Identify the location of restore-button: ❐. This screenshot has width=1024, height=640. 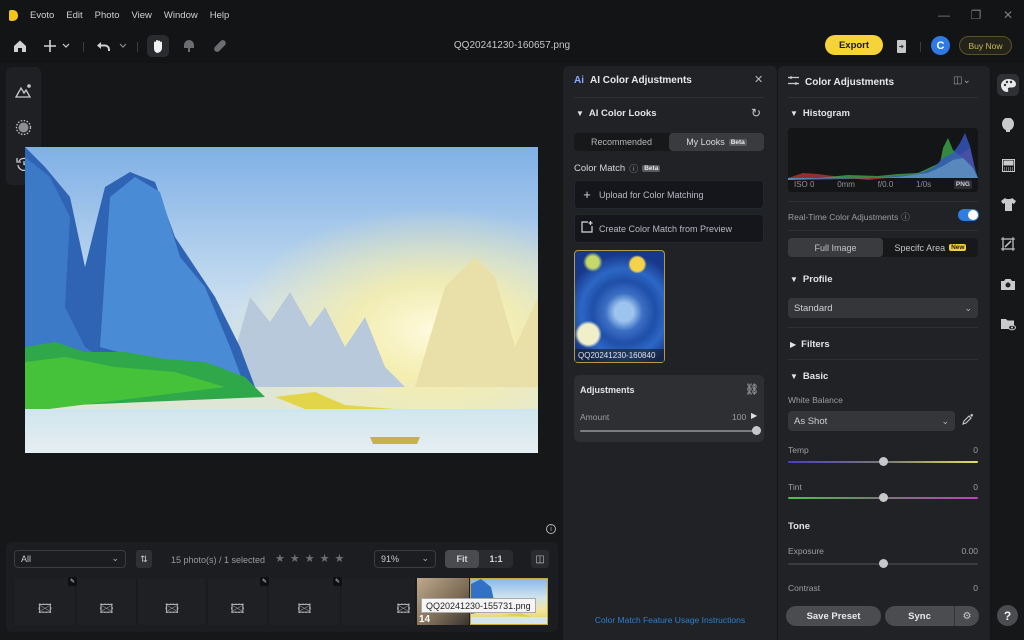
(976, 15).